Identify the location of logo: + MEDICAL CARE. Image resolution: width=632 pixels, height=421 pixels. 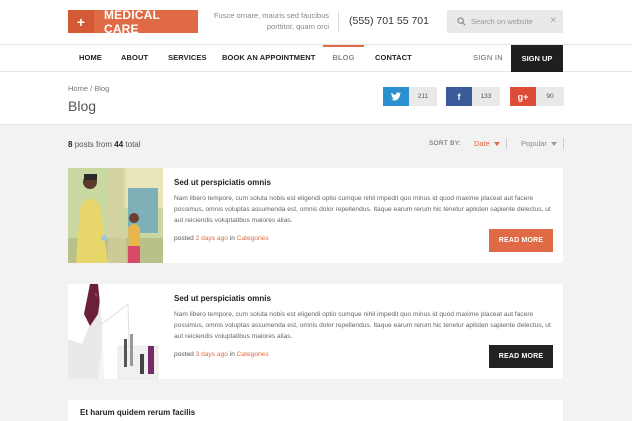
(133, 21).